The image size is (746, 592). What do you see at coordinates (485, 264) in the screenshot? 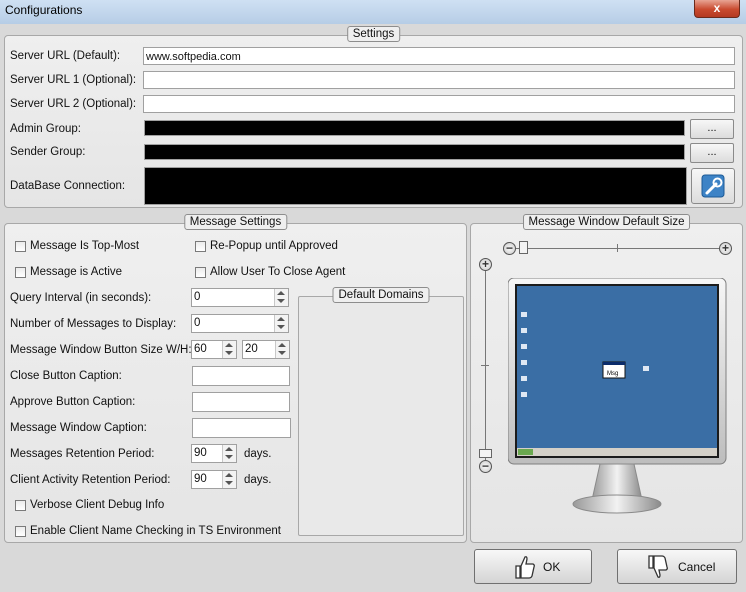
I see `height-increase-button: +` at bounding box center [485, 264].